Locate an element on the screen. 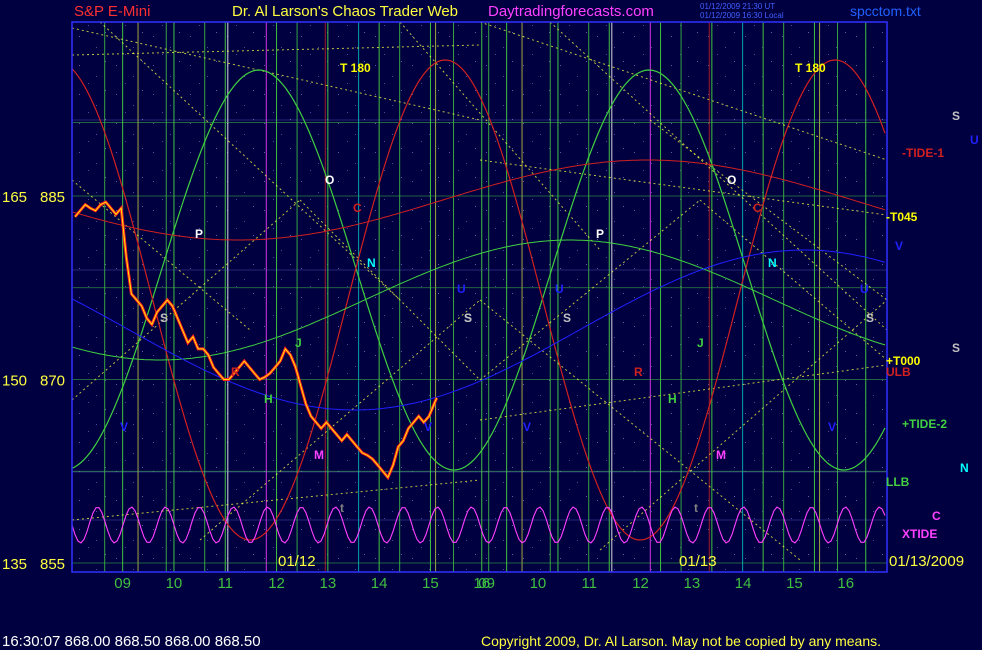  y-label-left: 165 is located at coordinates (14, 197).